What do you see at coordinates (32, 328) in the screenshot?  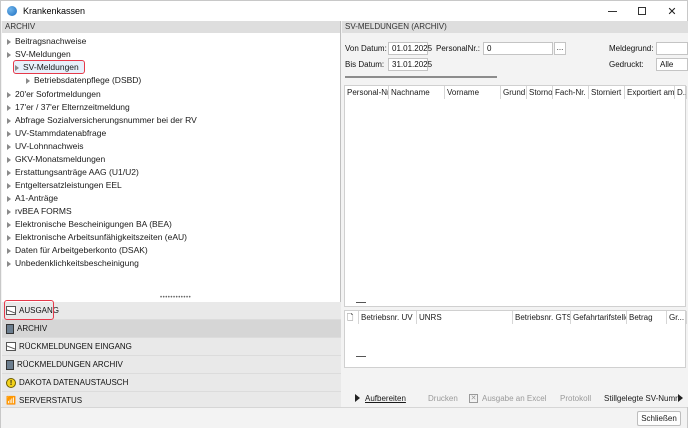 I see `nav-label: ARCHIV` at bounding box center [32, 328].